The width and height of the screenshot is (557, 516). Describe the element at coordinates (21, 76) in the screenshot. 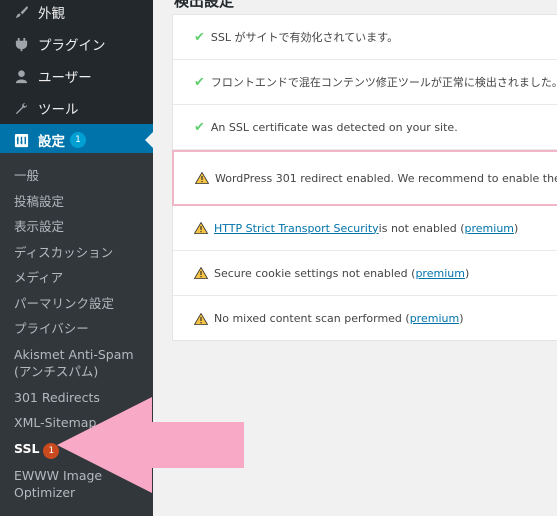

I see `user-icon` at that location.